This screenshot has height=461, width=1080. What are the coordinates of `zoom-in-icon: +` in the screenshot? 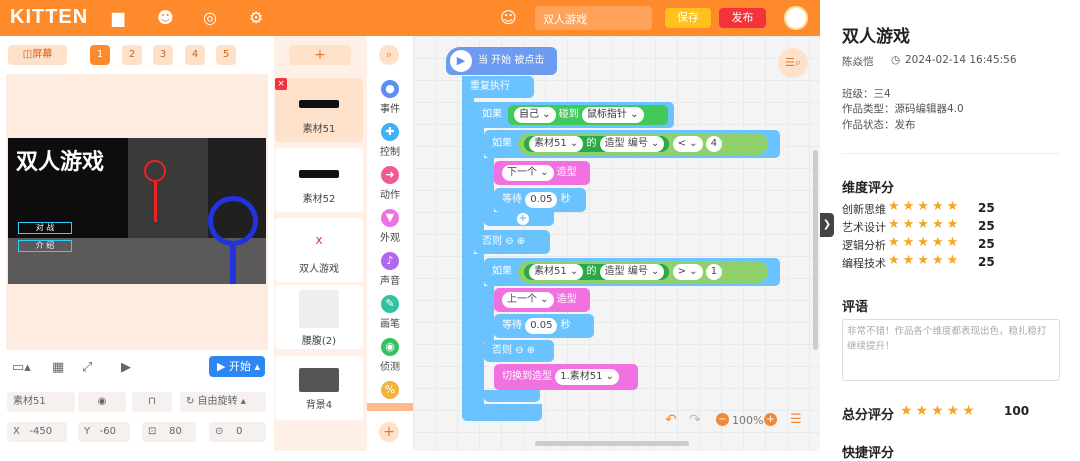 It's located at (770, 419).